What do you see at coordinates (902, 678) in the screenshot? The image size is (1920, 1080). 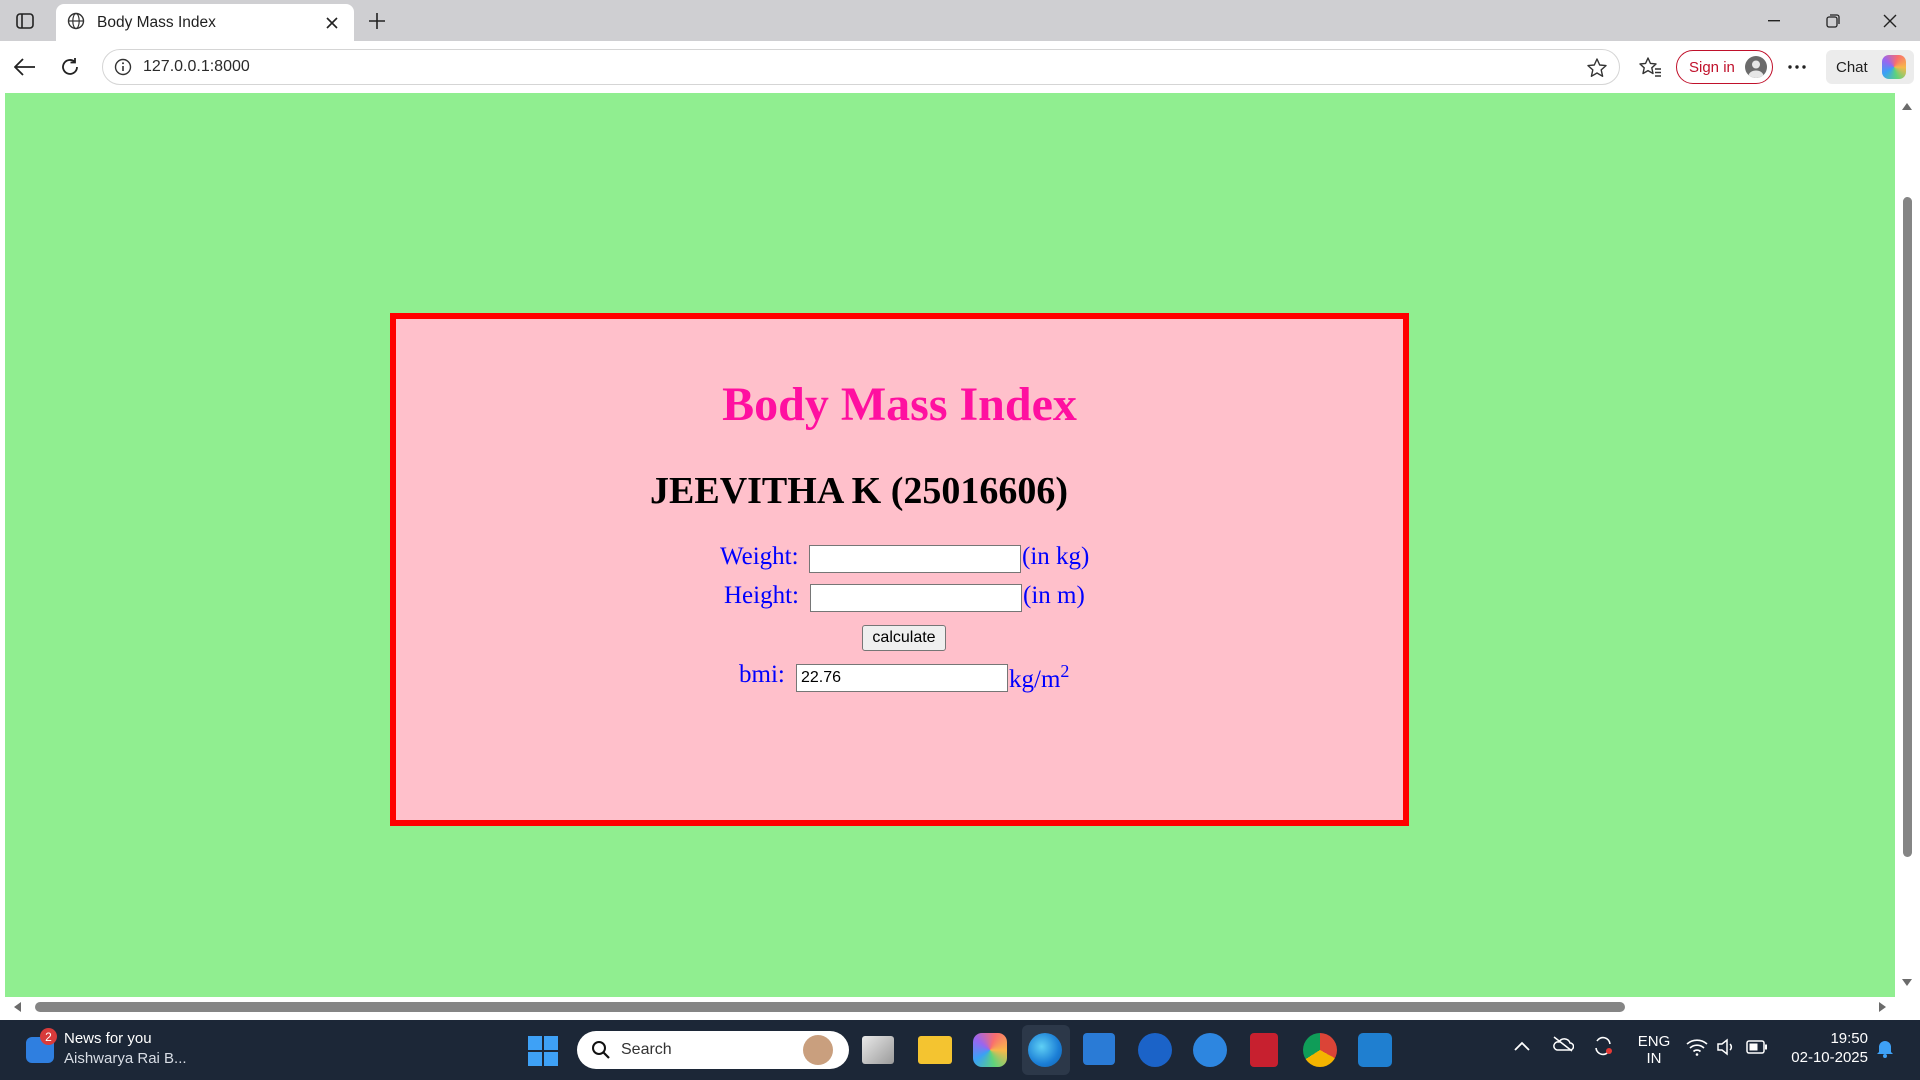 I see `bmi-output` at bounding box center [902, 678].